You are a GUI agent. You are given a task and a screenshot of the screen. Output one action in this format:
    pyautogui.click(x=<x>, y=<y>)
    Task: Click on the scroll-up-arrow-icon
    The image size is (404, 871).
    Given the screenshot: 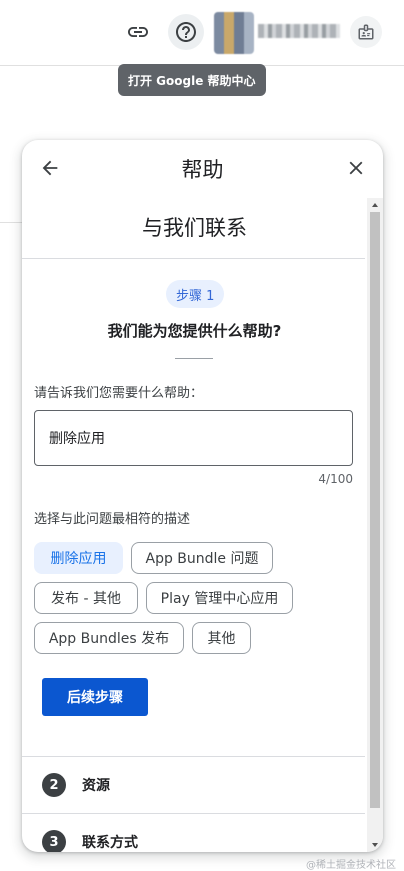 What is the action you would take?
    pyautogui.click(x=375, y=205)
    